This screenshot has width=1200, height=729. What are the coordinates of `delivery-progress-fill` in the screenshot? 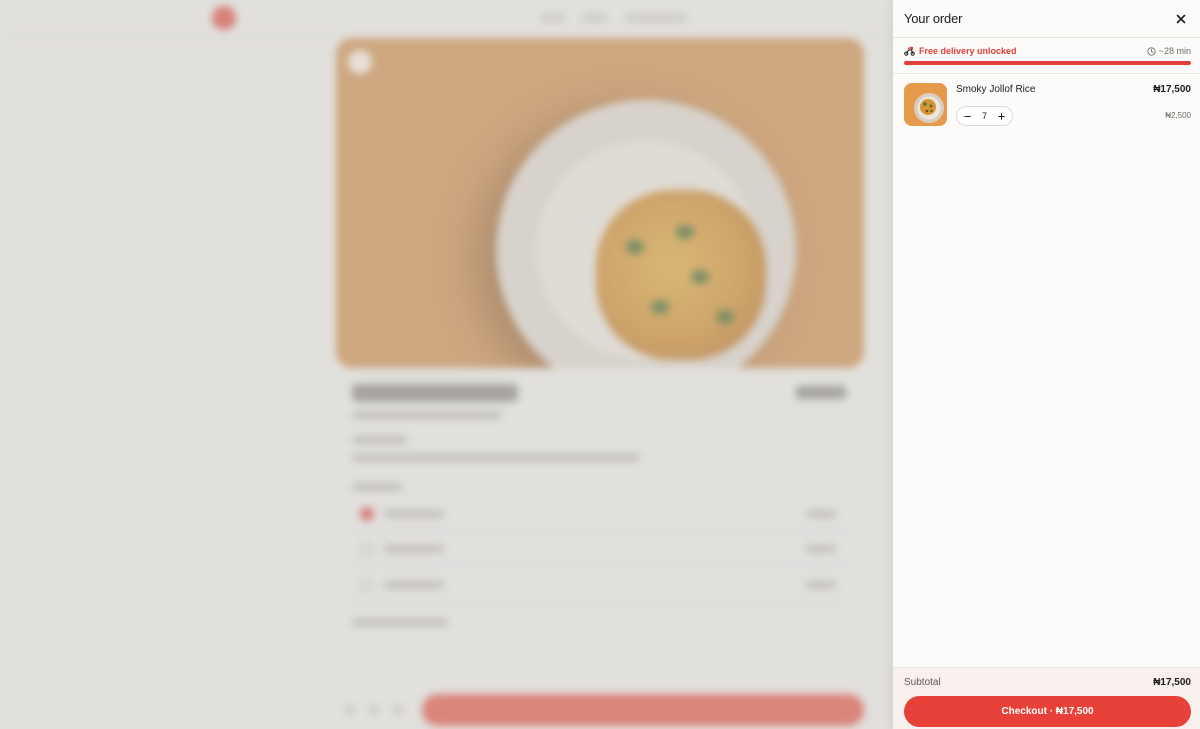 It's located at (1047, 63).